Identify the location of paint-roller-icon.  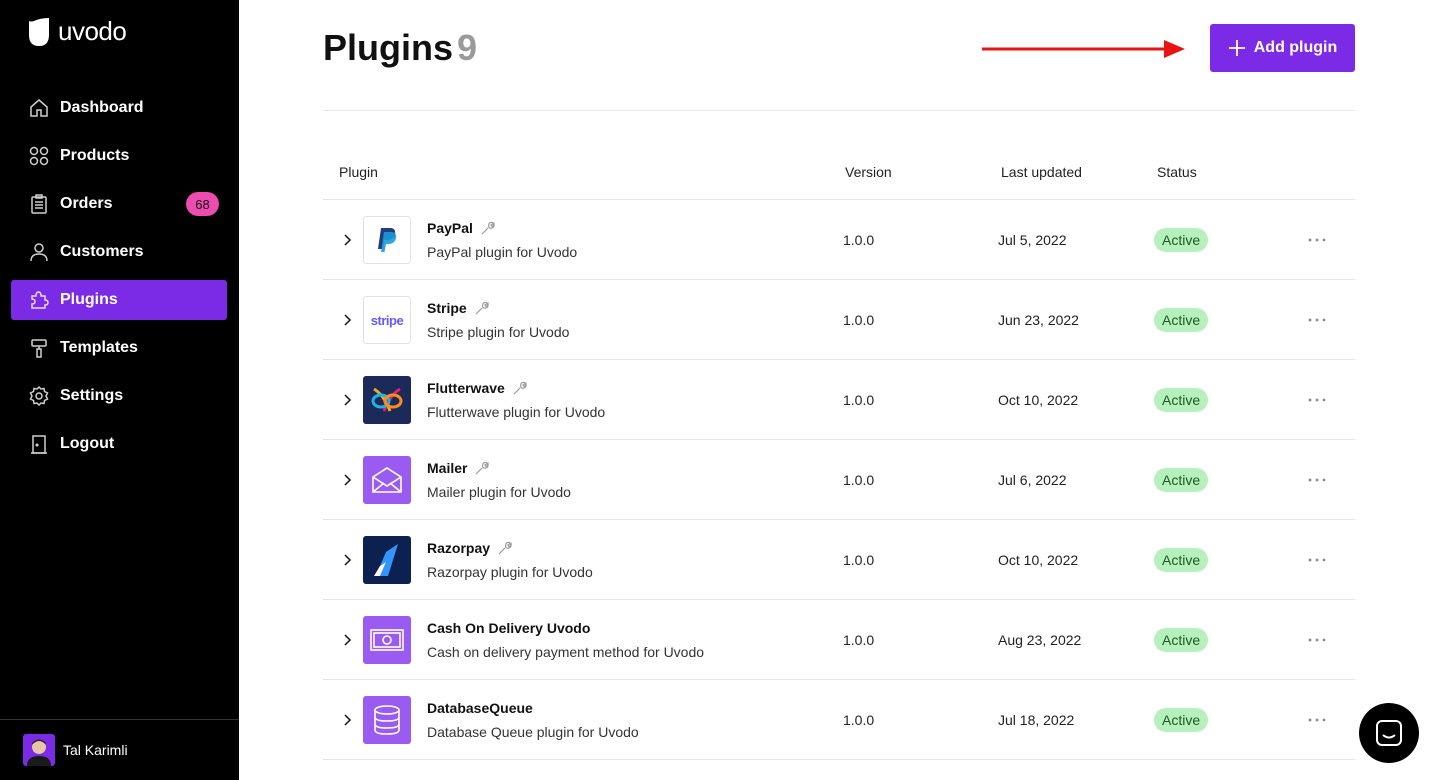
(39, 348).